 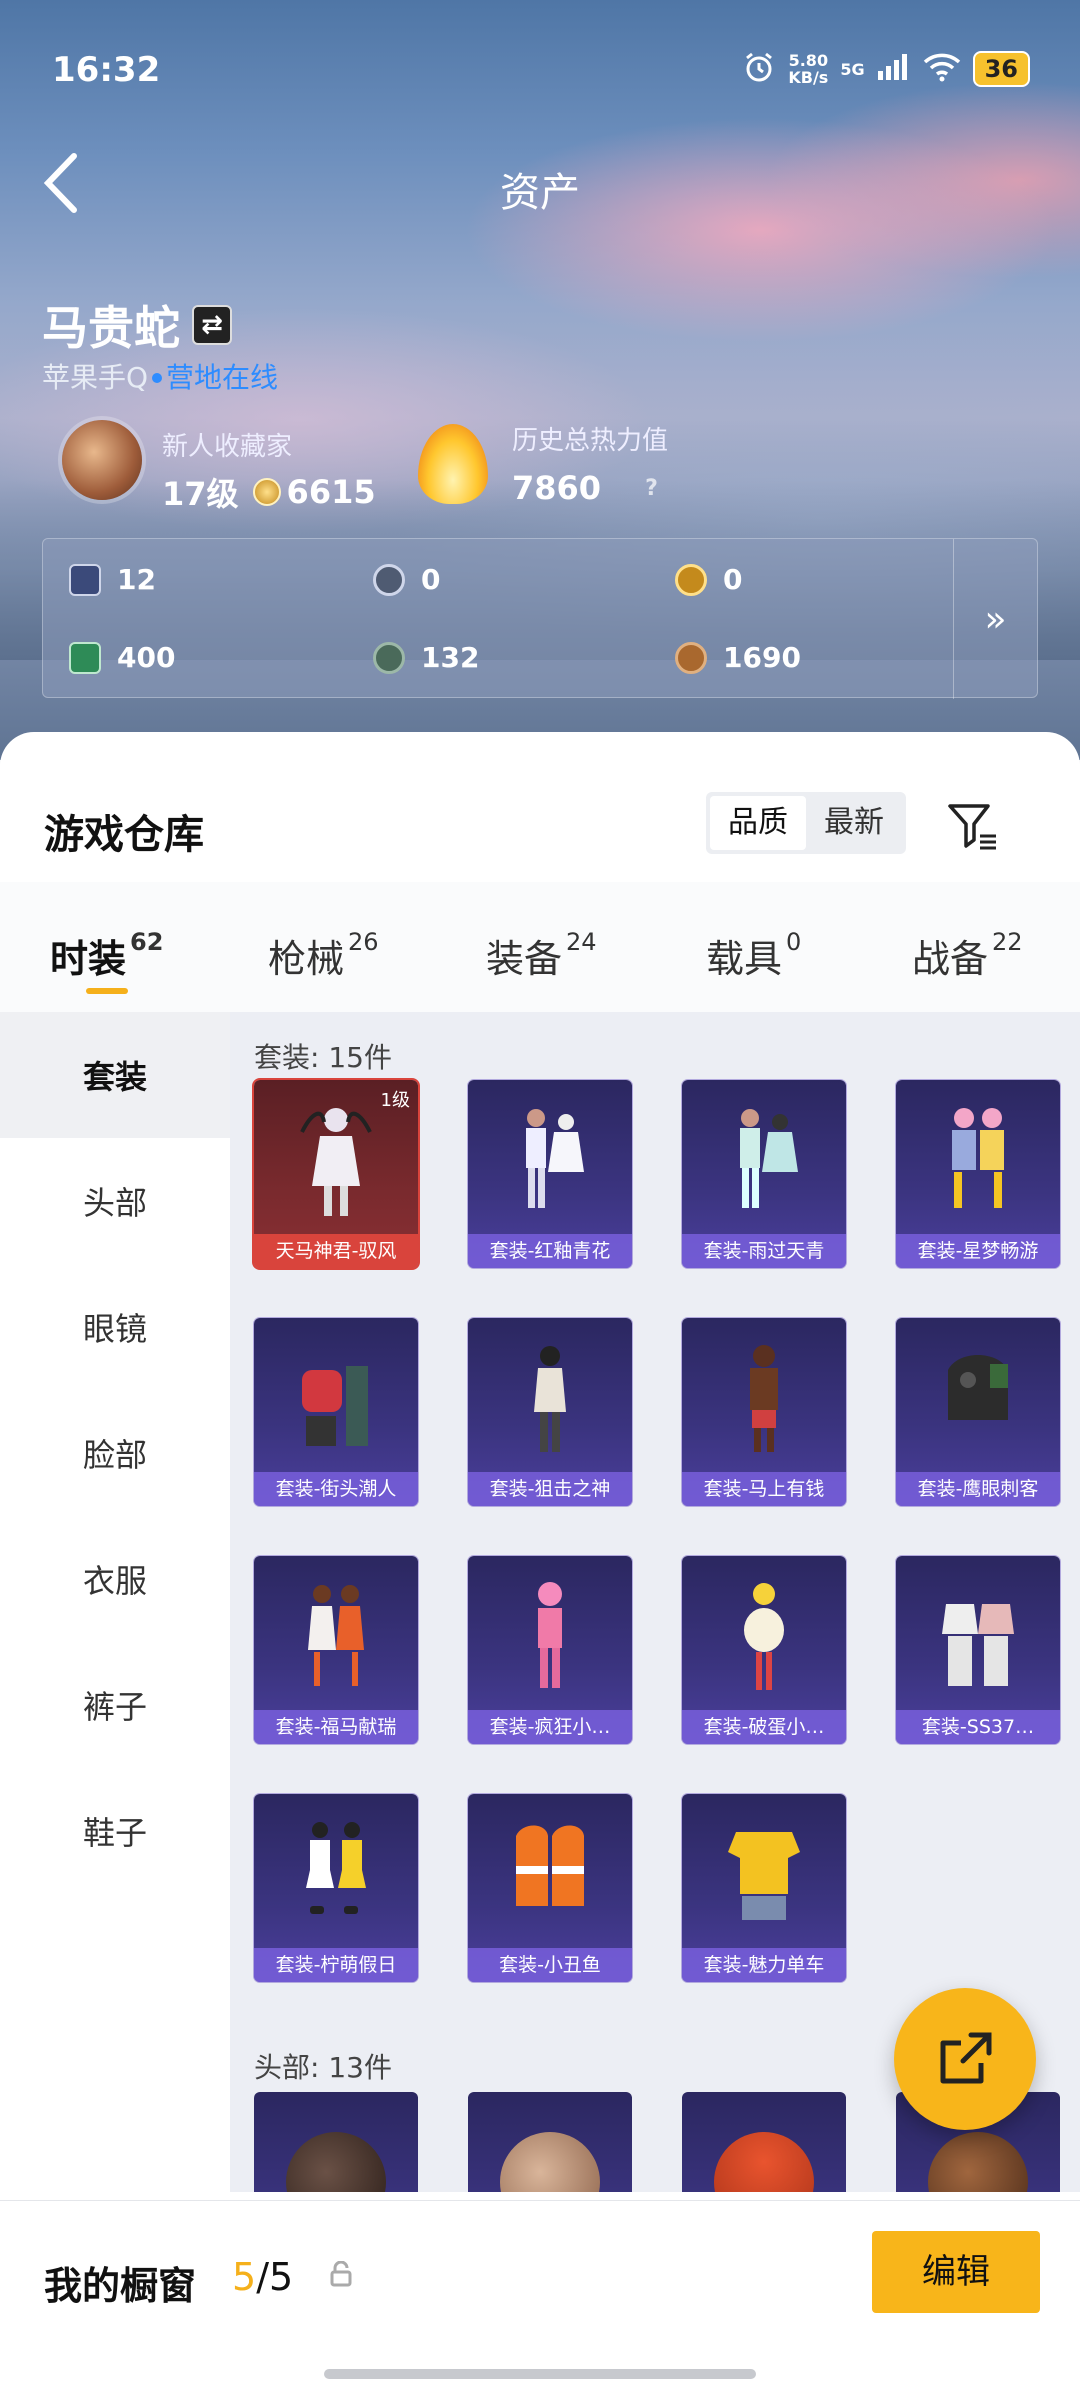 What do you see at coordinates (854, 823) in the screenshot?
I see `sort-latest-button: 最新` at bounding box center [854, 823].